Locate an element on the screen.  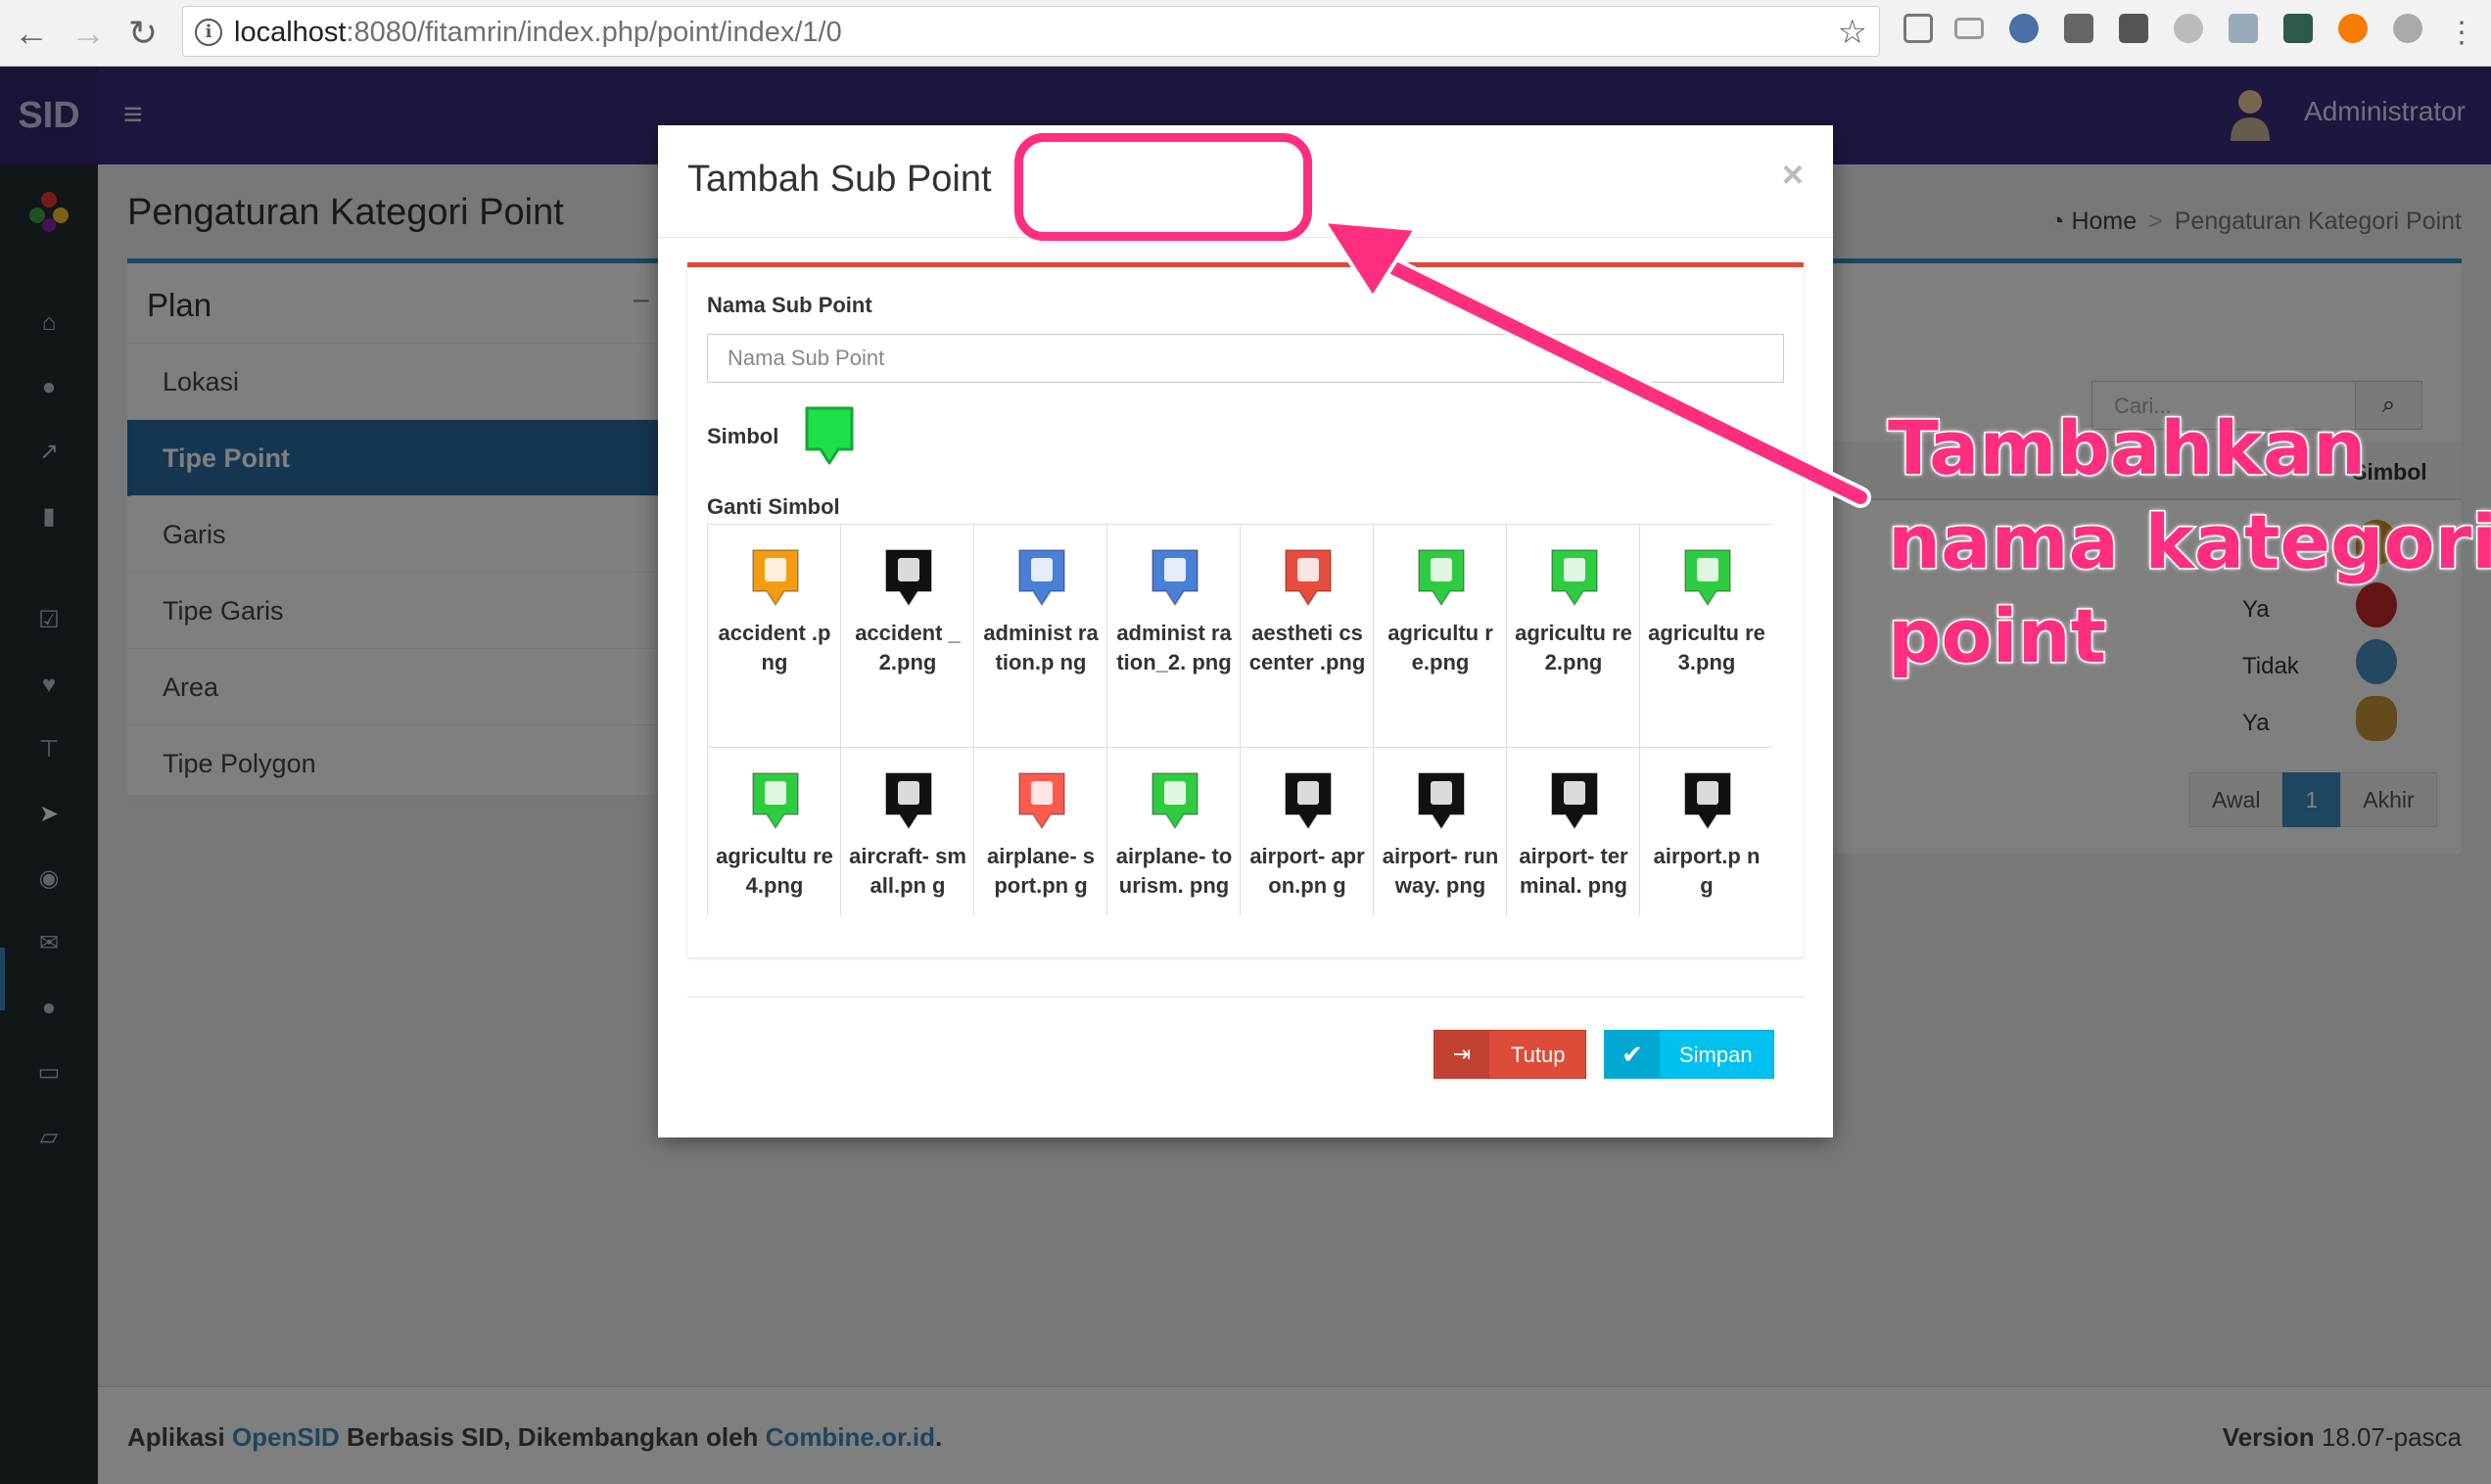
symbol-option-label: accident .png is located at coordinates (774, 647).